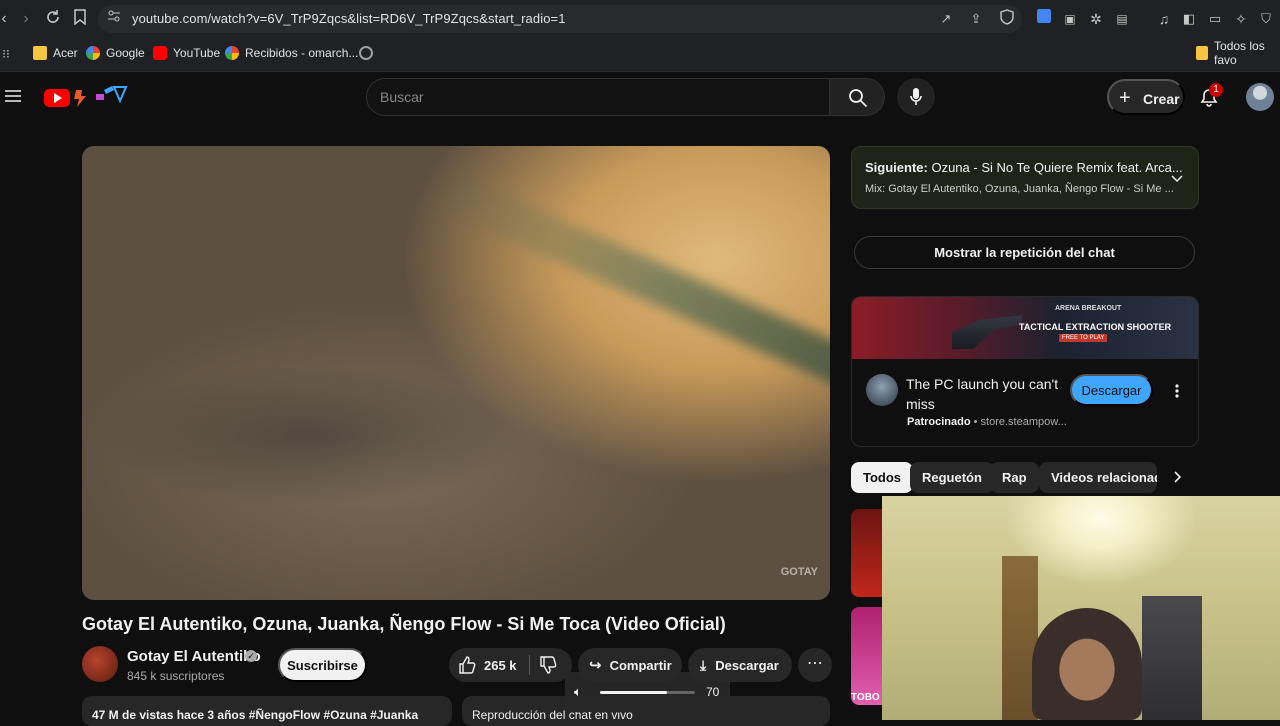  I want to click on recommended-thumbnail: TOBO, so click(867, 656).